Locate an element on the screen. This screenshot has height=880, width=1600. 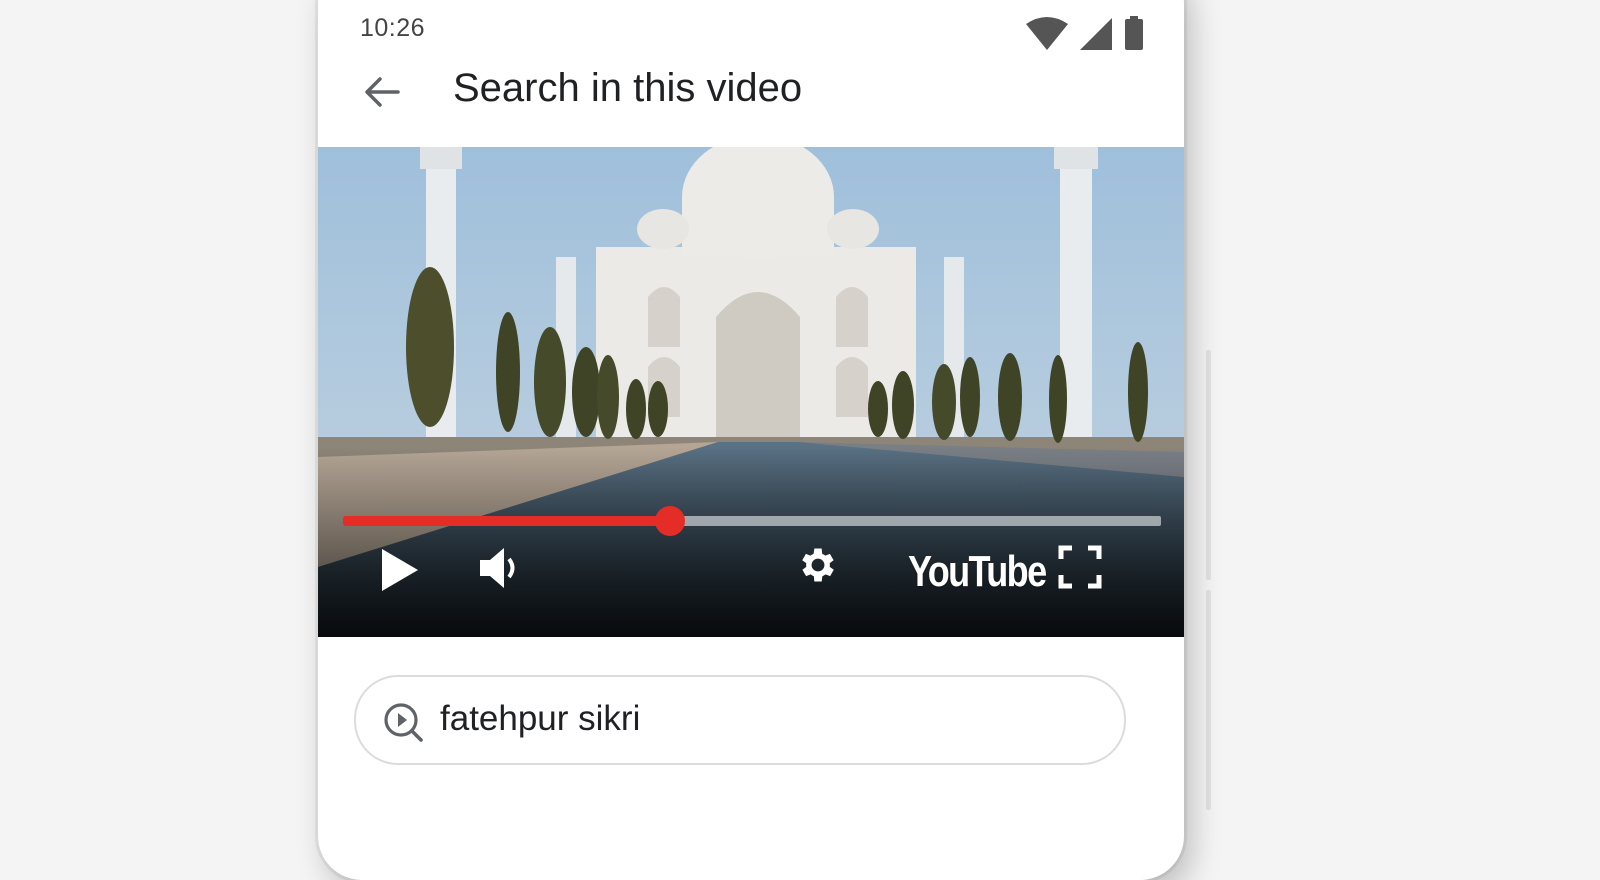
video-search-icon is located at coordinates (403, 722).